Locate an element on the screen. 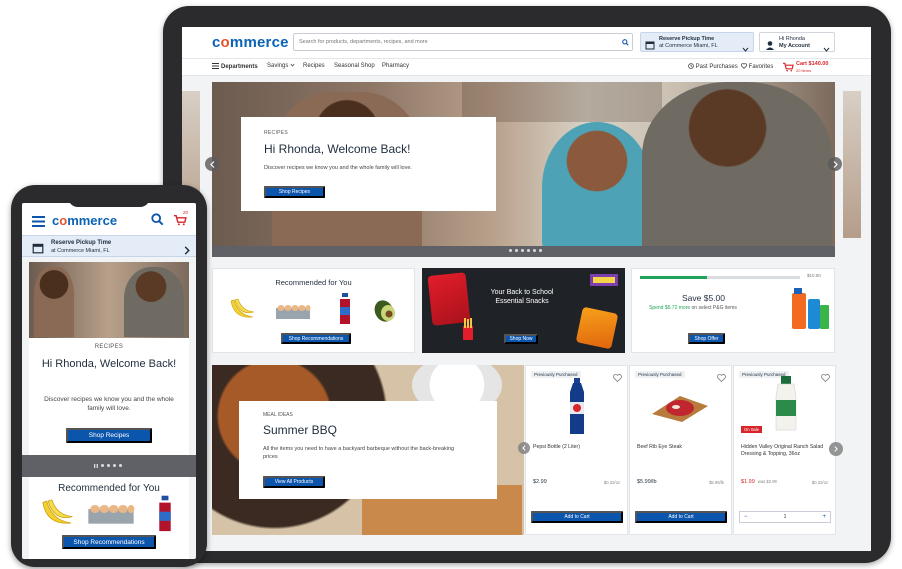 Image resolution: width=902 pixels, height=569 pixels. cart-items-count: 20 items is located at coordinates (804, 70).